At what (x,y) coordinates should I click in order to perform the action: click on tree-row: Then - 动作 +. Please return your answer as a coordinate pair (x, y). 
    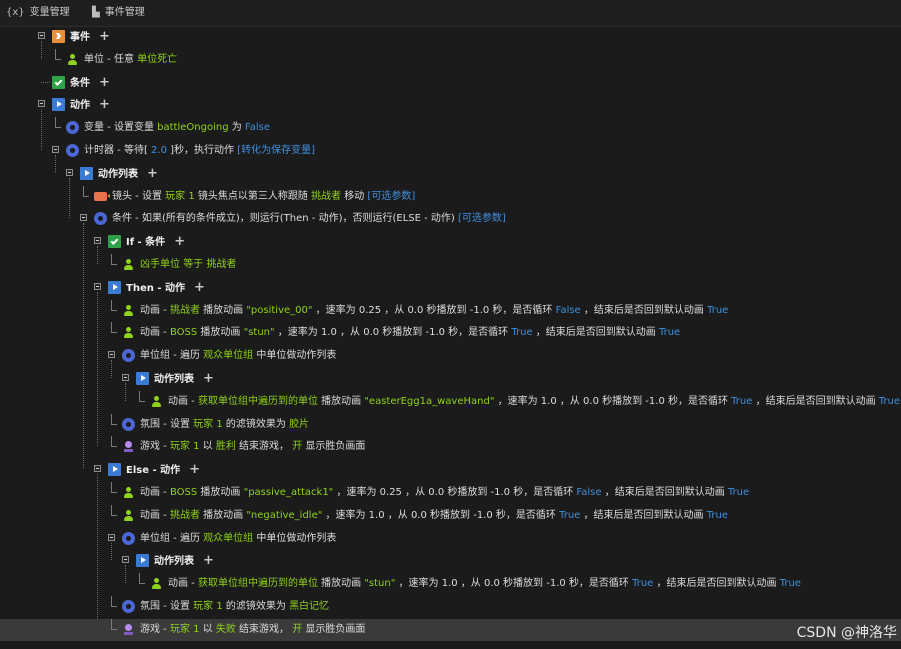
    Looking at the image, I should click on (450, 288).